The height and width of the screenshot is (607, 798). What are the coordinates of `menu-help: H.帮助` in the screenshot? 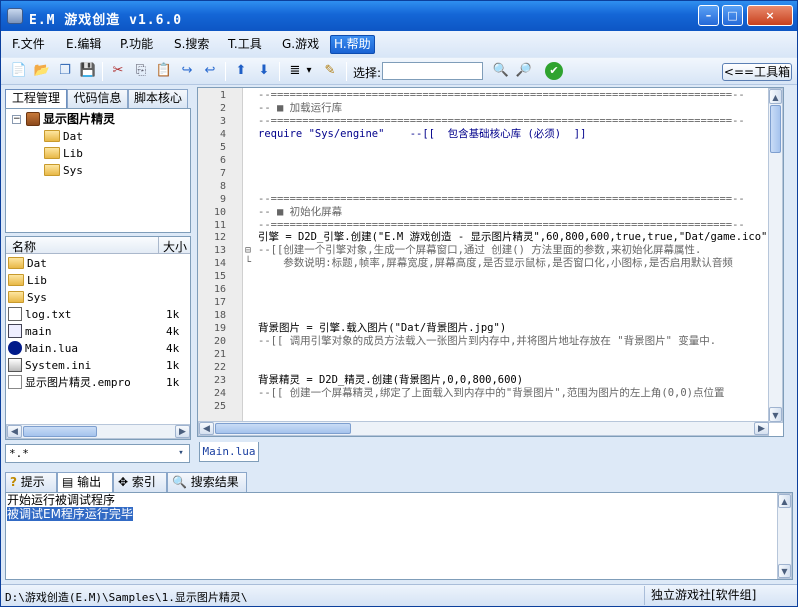 It's located at (352, 44).